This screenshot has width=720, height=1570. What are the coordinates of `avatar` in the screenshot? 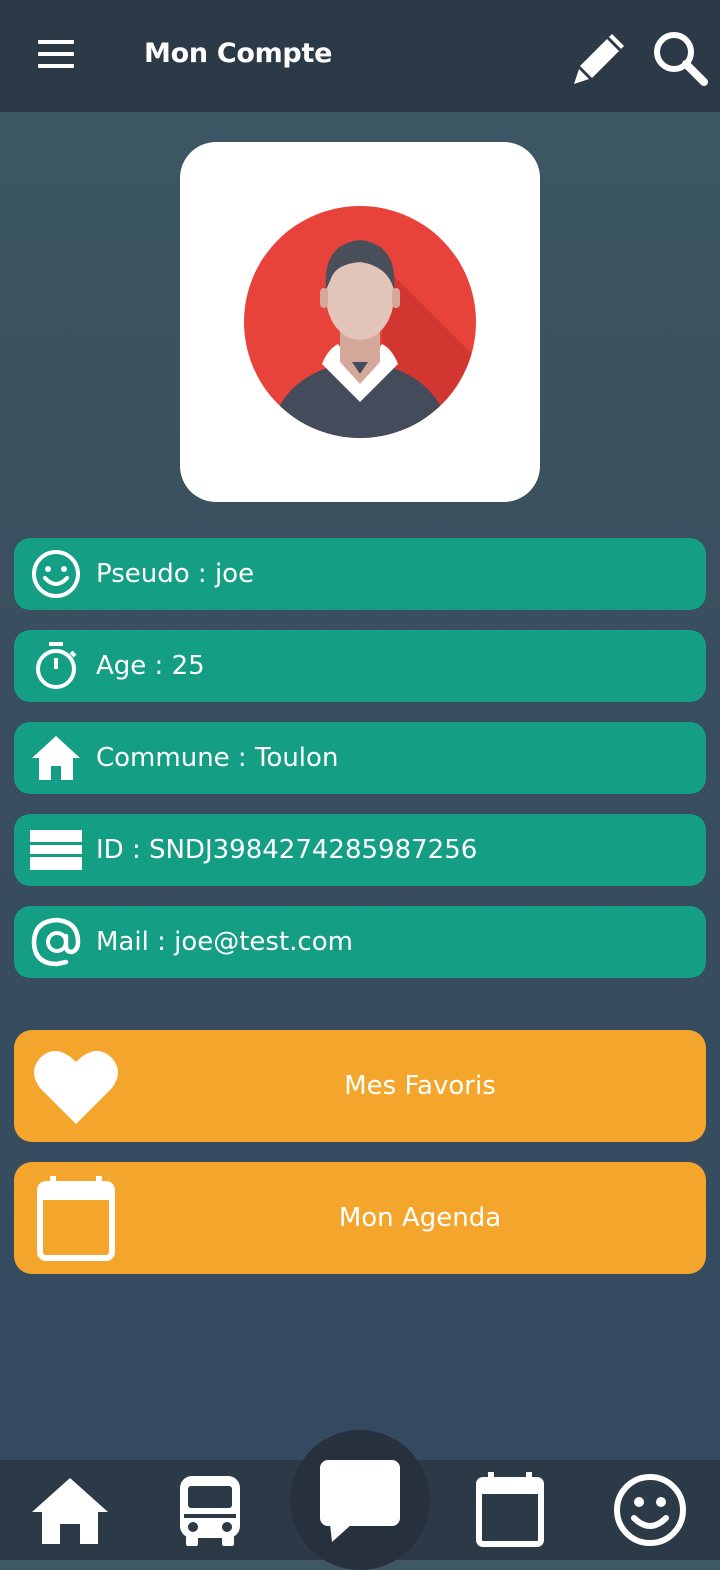 It's located at (360, 322).